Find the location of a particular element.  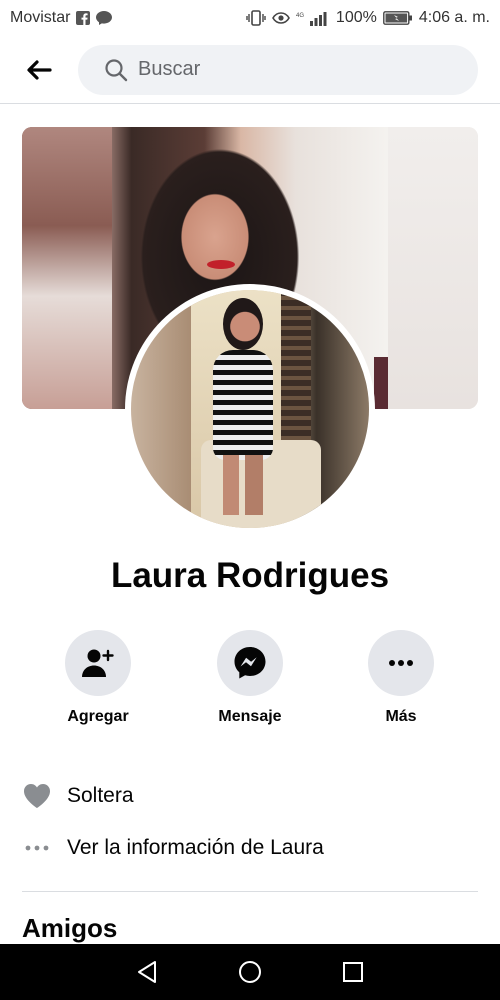

cover-blur-right is located at coordinates (433, 268).